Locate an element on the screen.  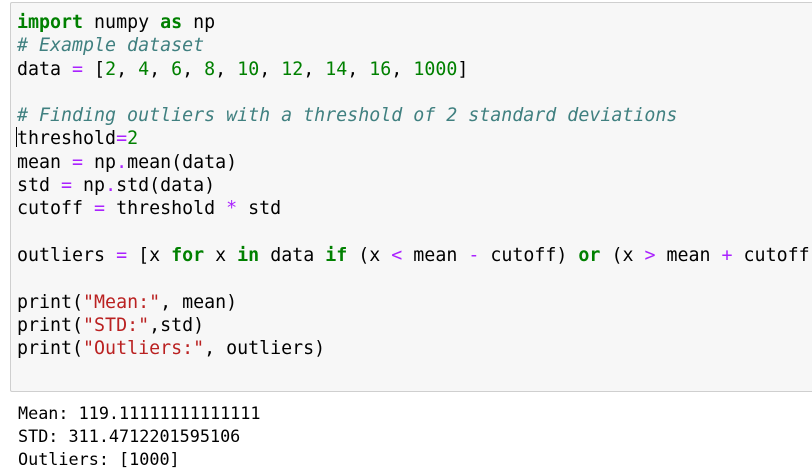
code-token: outliers is located at coordinates (67, 255).